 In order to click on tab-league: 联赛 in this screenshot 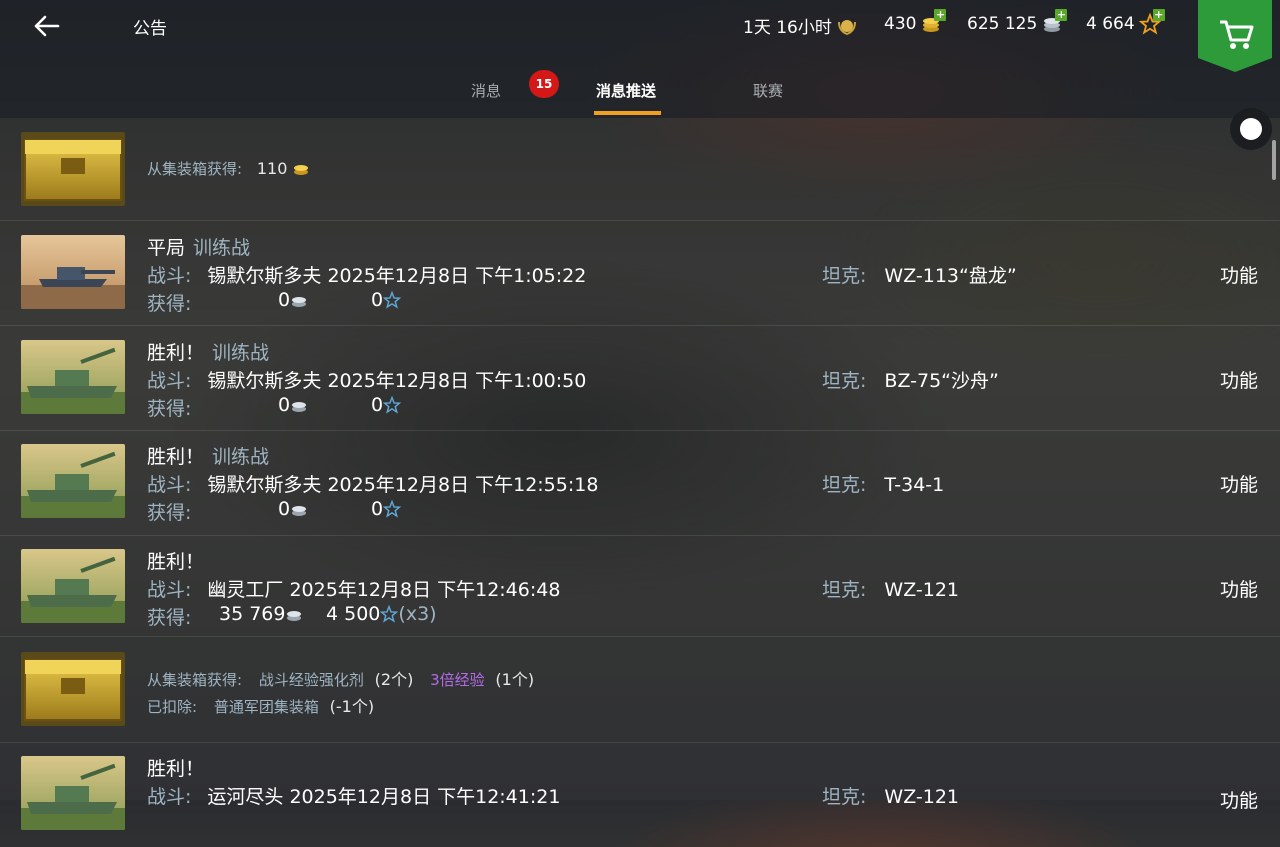, I will do `click(768, 90)`.